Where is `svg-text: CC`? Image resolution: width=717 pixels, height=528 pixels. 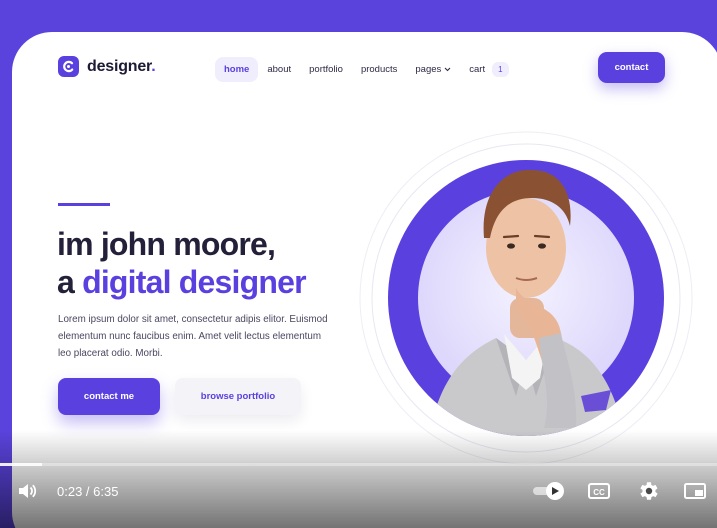 svg-text: CC is located at coordinates (599, 492).